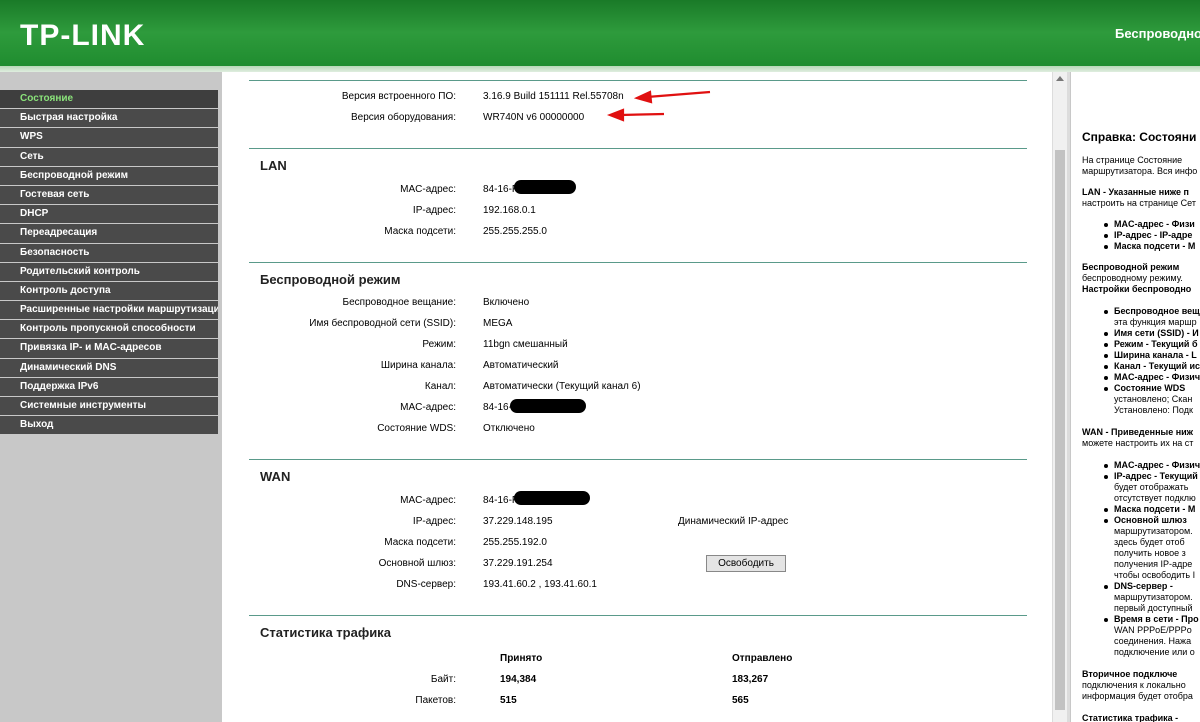 The width and height of the screenshot is (1200, 722). What do you see at coordinates (1153, 608) in the screenshot?
I see `help-text-line: первый доступный` at bounding box center [1153, 608].